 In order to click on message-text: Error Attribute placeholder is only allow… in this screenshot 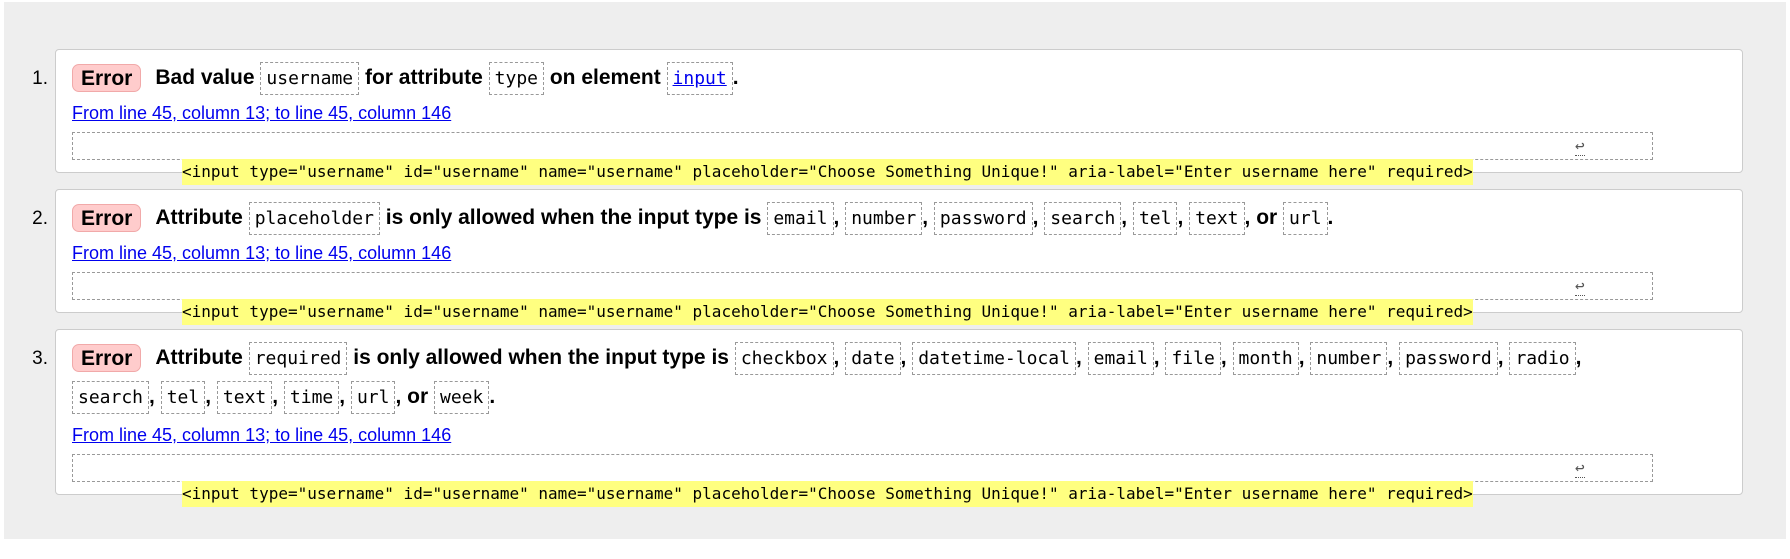, I will do `click(903, 217)`.